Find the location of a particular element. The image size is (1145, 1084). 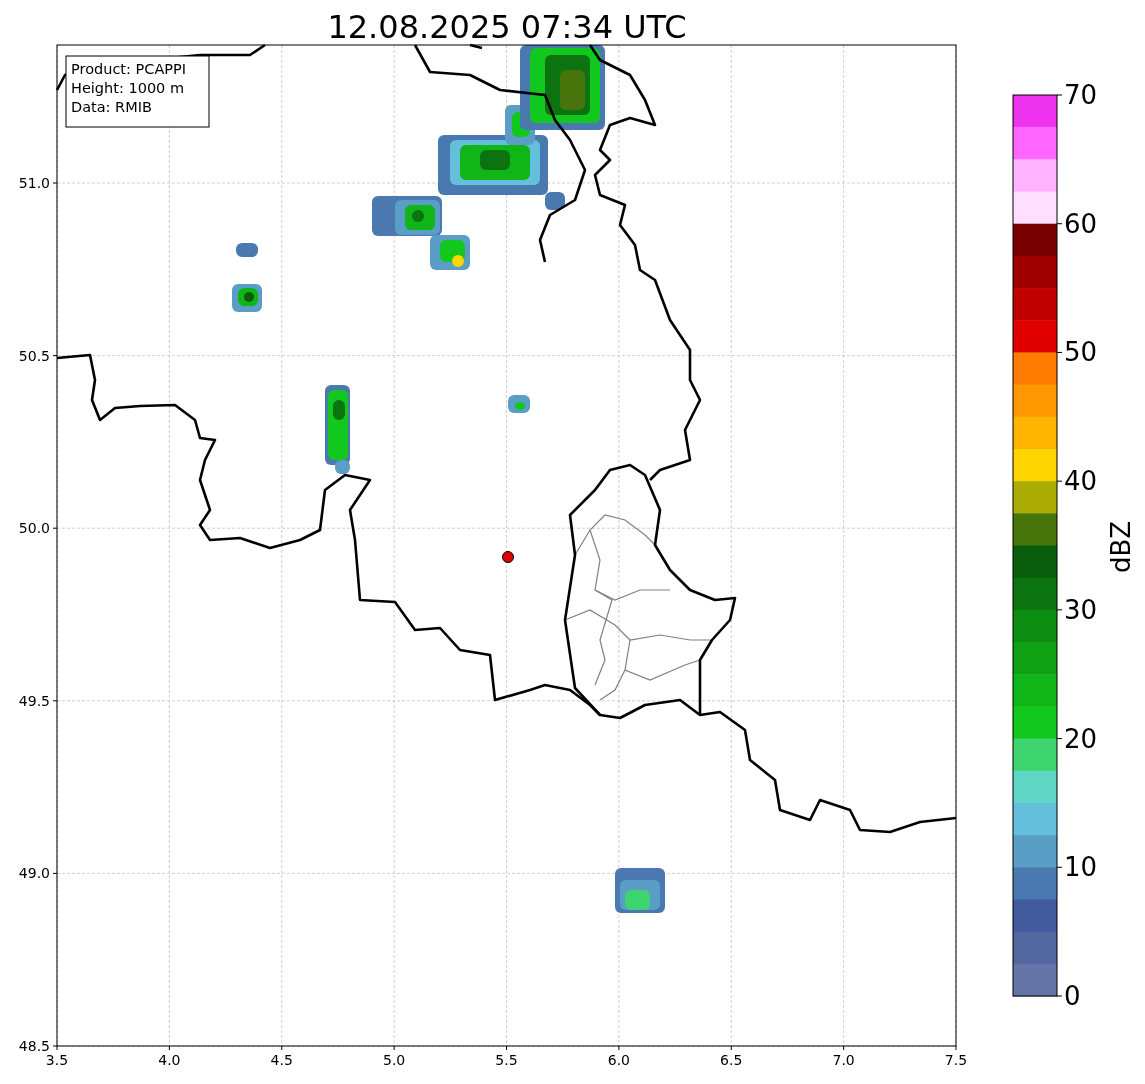

y-tick-label: 51.0 is located at coordinates (34, 183).